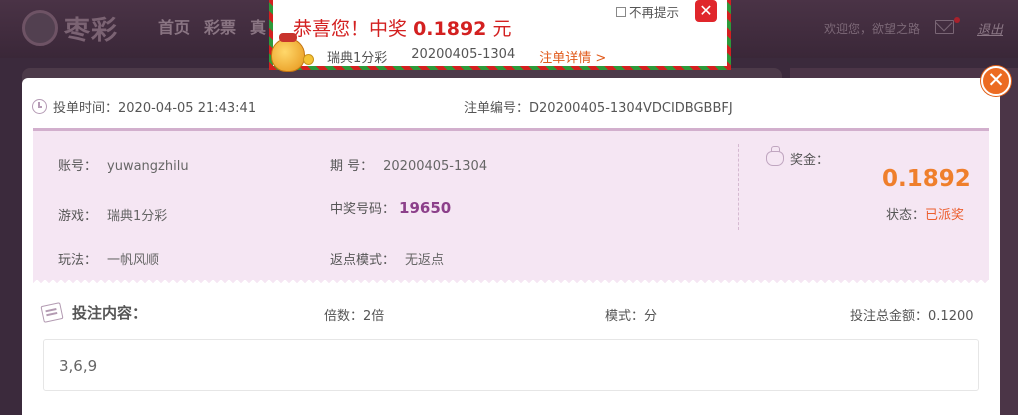 The height and width of the screenshot is (415, 1018). I want to click on win-title: 恭喜您！中奖 0.1892 元, so click(402, 27).